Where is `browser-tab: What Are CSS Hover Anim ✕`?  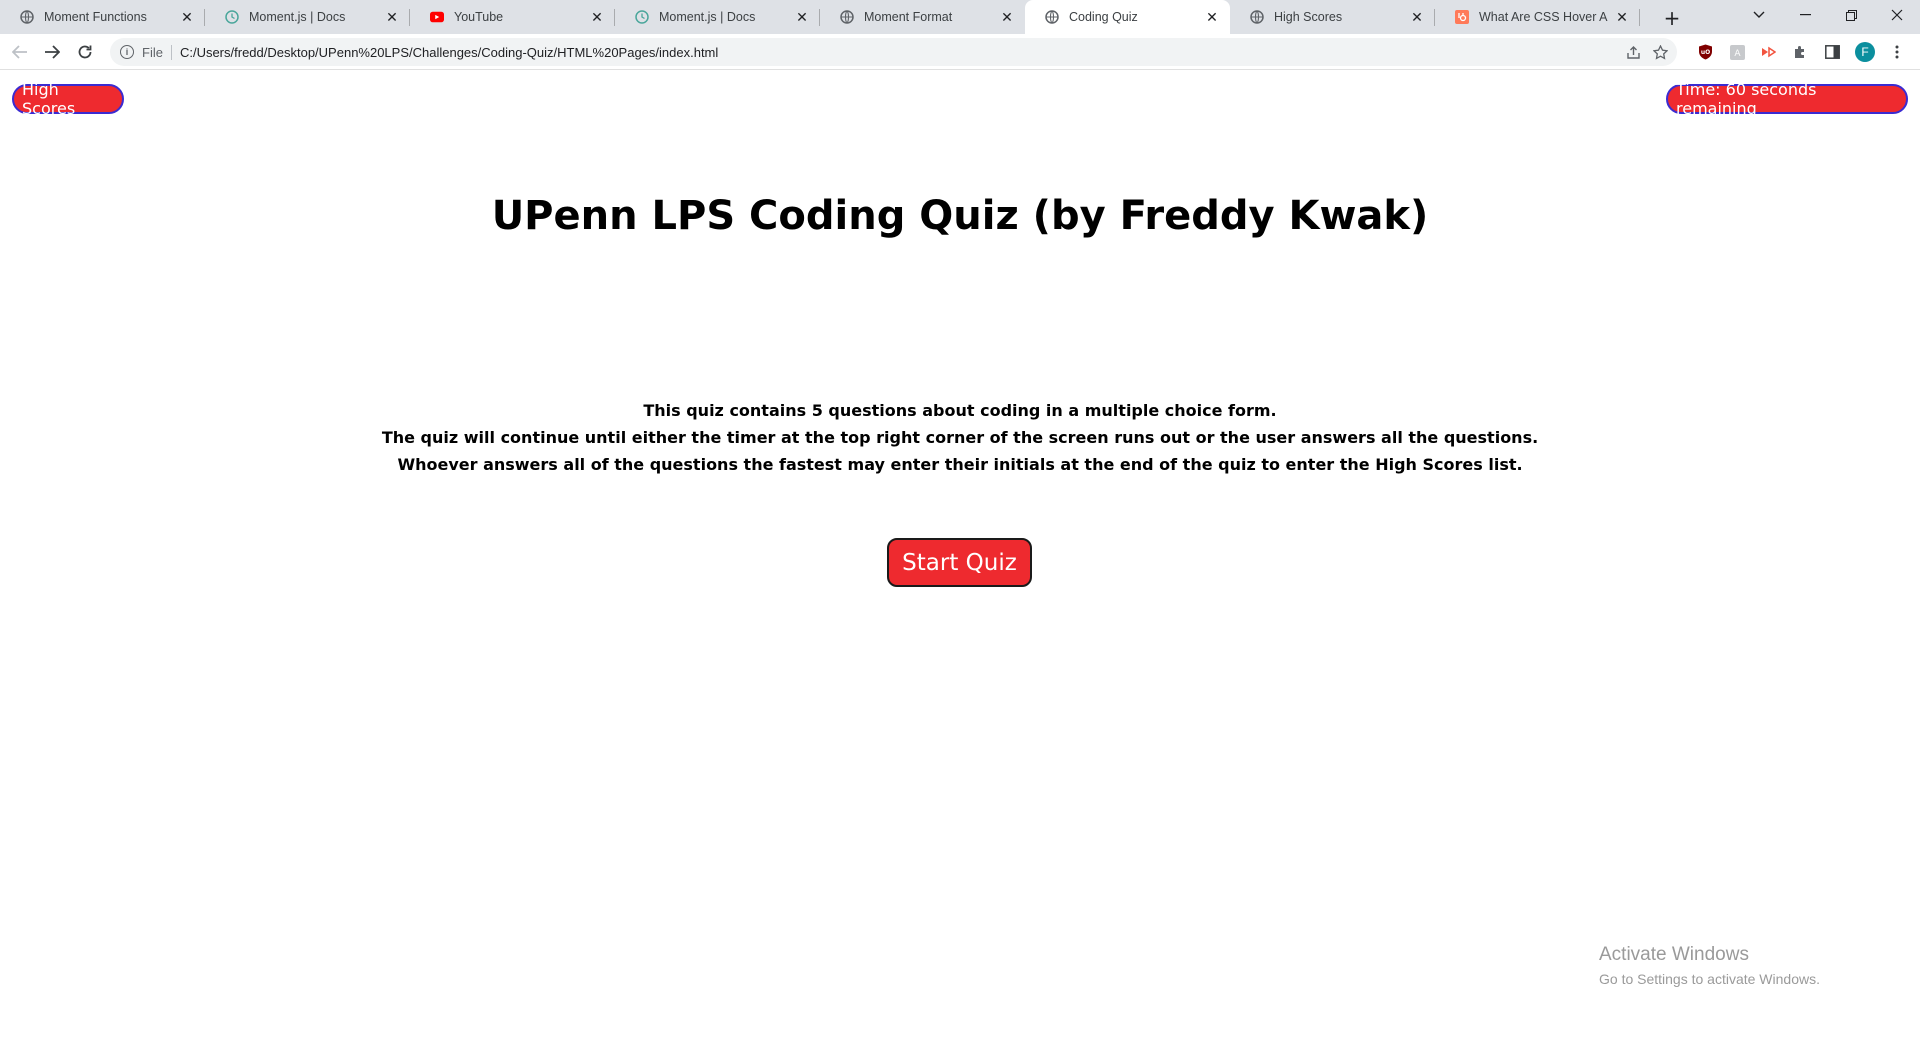 browser-tab: What Are CSS Hover Anim ✕ is located at coordinates (1537, 17).